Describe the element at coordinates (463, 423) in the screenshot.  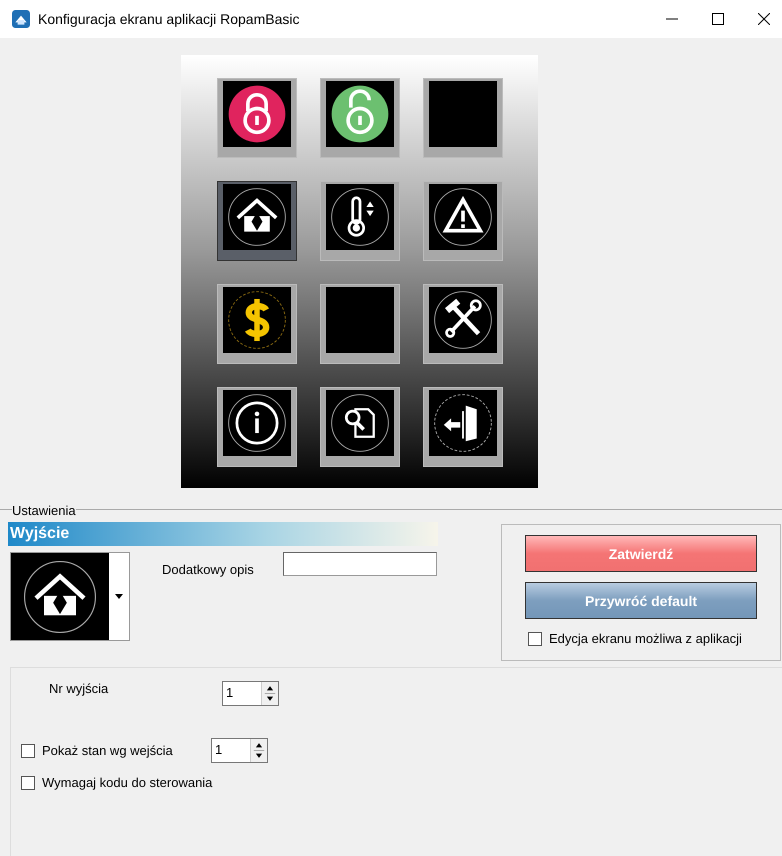
I see `exit-door-icon` at that location.